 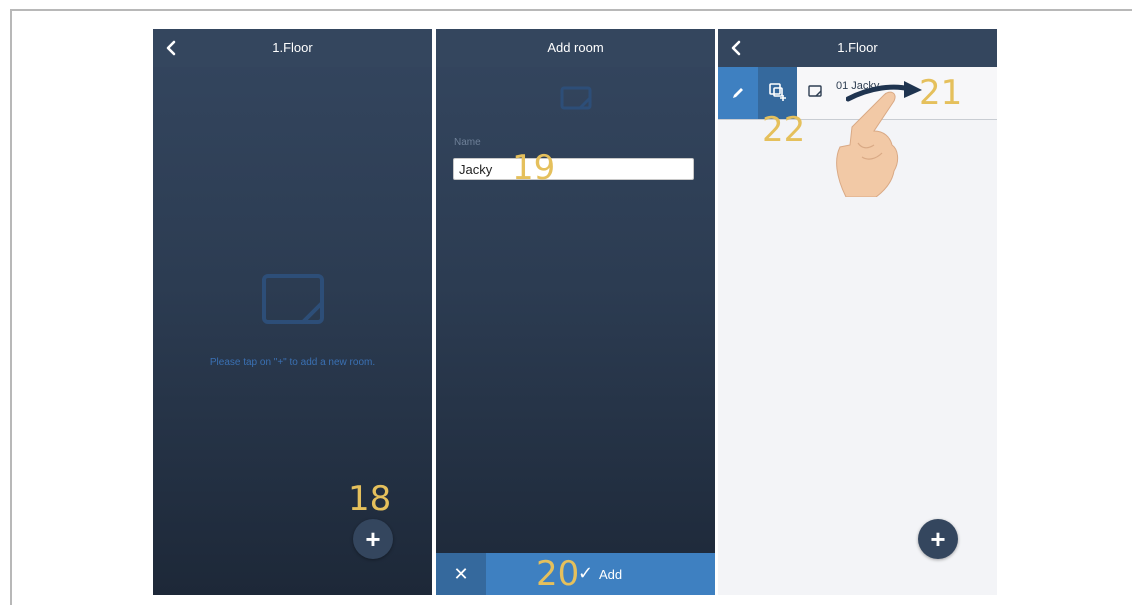 I want to click on add-button-label: Add, so click(x=611, y=574).